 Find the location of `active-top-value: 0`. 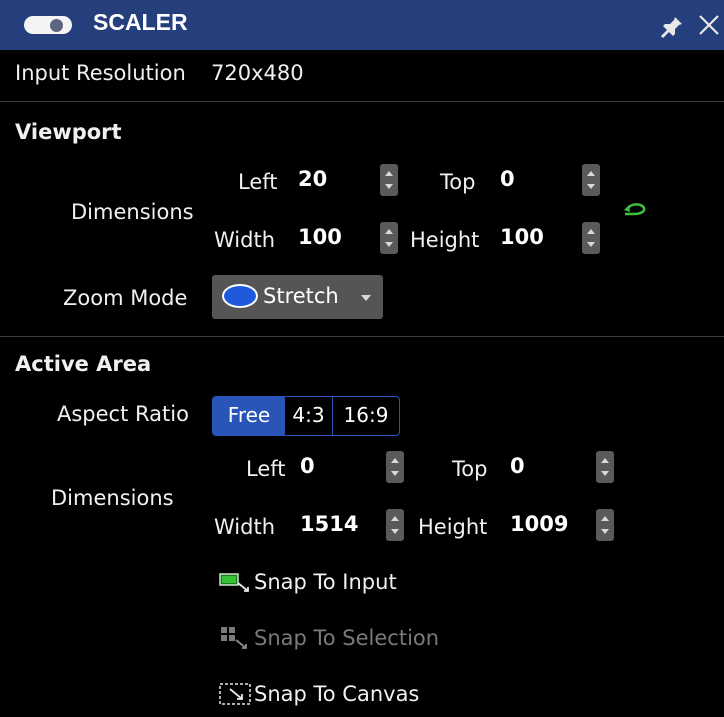

active-top-value: 0 is located at coordinates (517, 466).